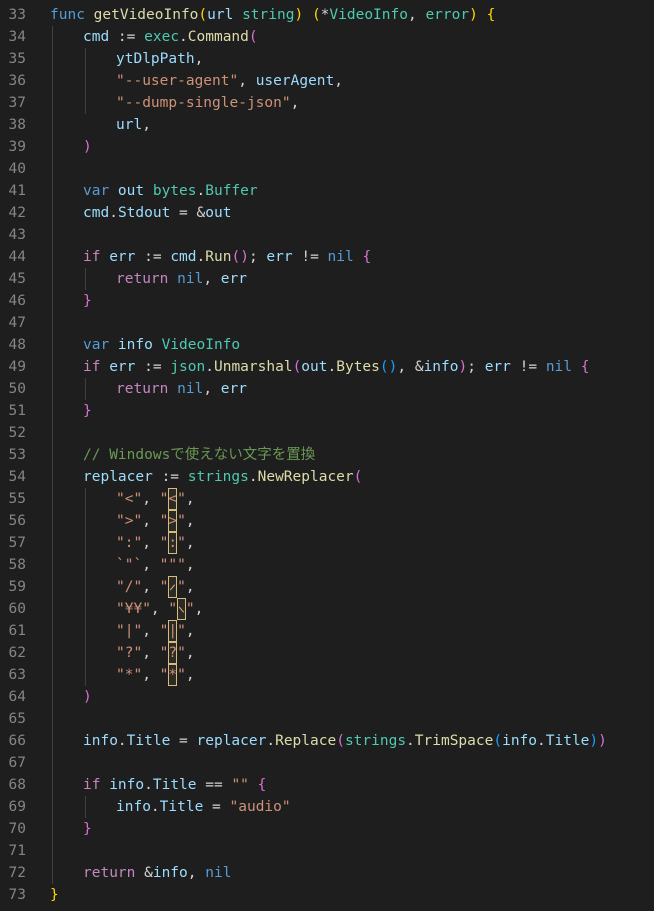 This screenshot has height=911, width=654. What do you see at coordinates (218, 873) in the screenshot?
I see `code-token: nil` at bounding box center [218, 873].